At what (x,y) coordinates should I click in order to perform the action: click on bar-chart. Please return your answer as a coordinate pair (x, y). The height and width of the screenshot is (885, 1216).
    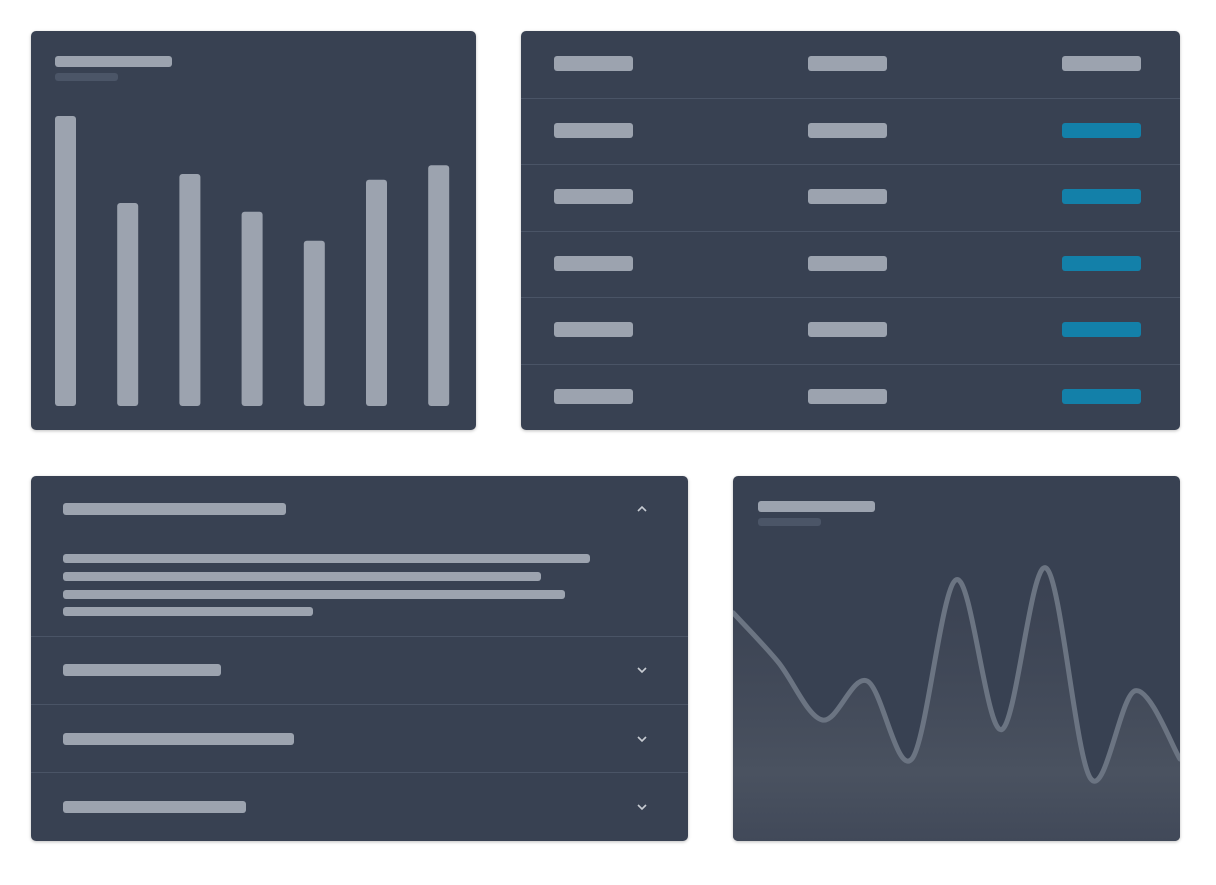
    Looking at the image, I should click on (252, 261).